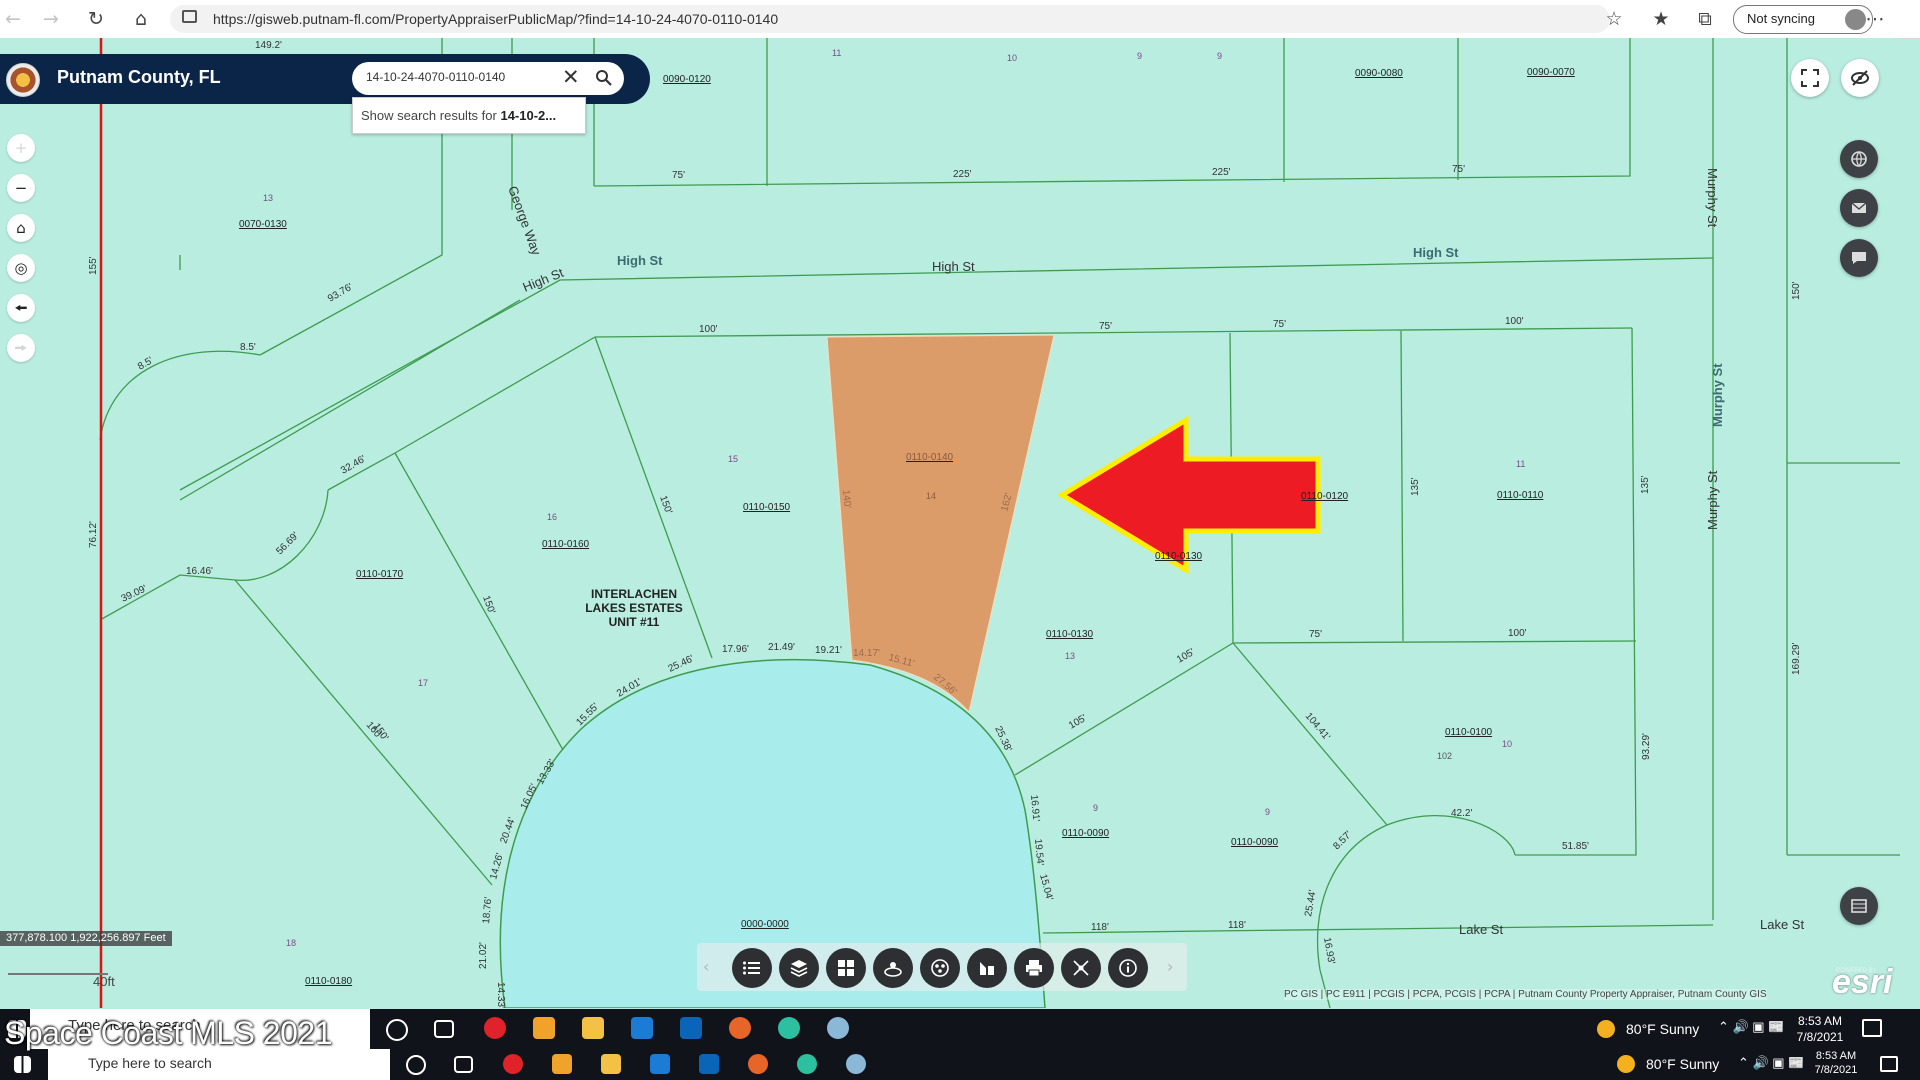 This screenshot has height=1080, width=1920. What do you see at coordinates (21, 148) in the screenshot?
I see `zoom-in-icon: +` at bounding box center [21, 148].